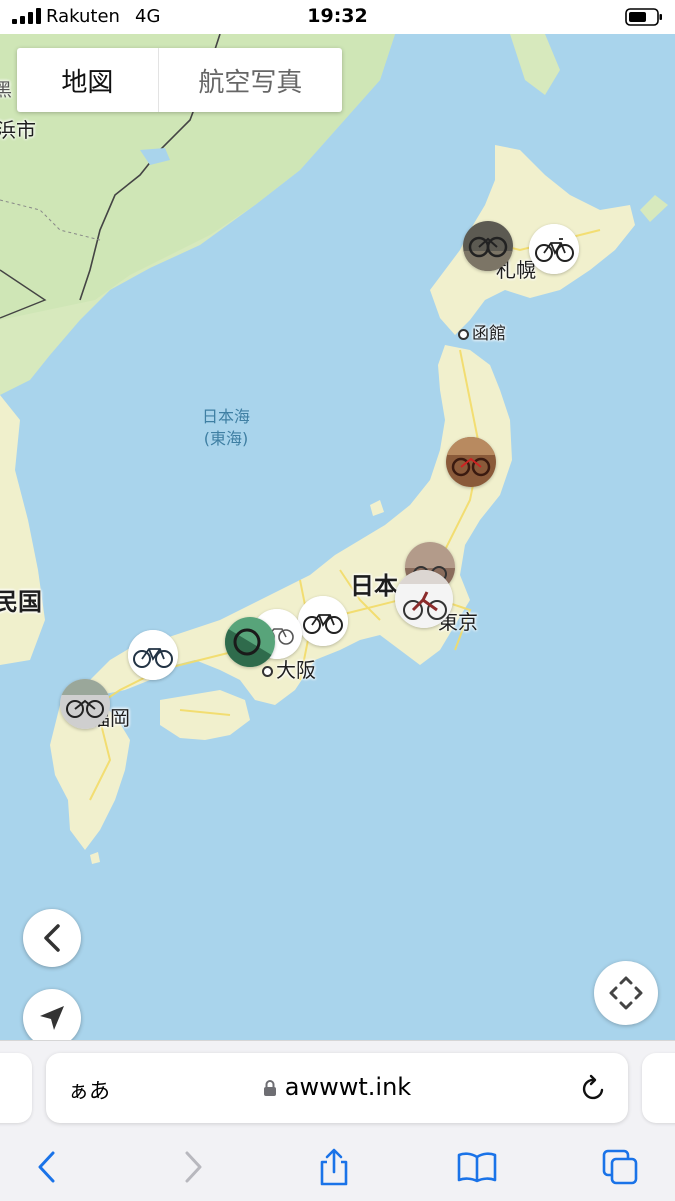 The height and width of the screenshot is (1201, 675). I want to click on status-bar: Rakuten 4G 19:32, so click(337, 17).